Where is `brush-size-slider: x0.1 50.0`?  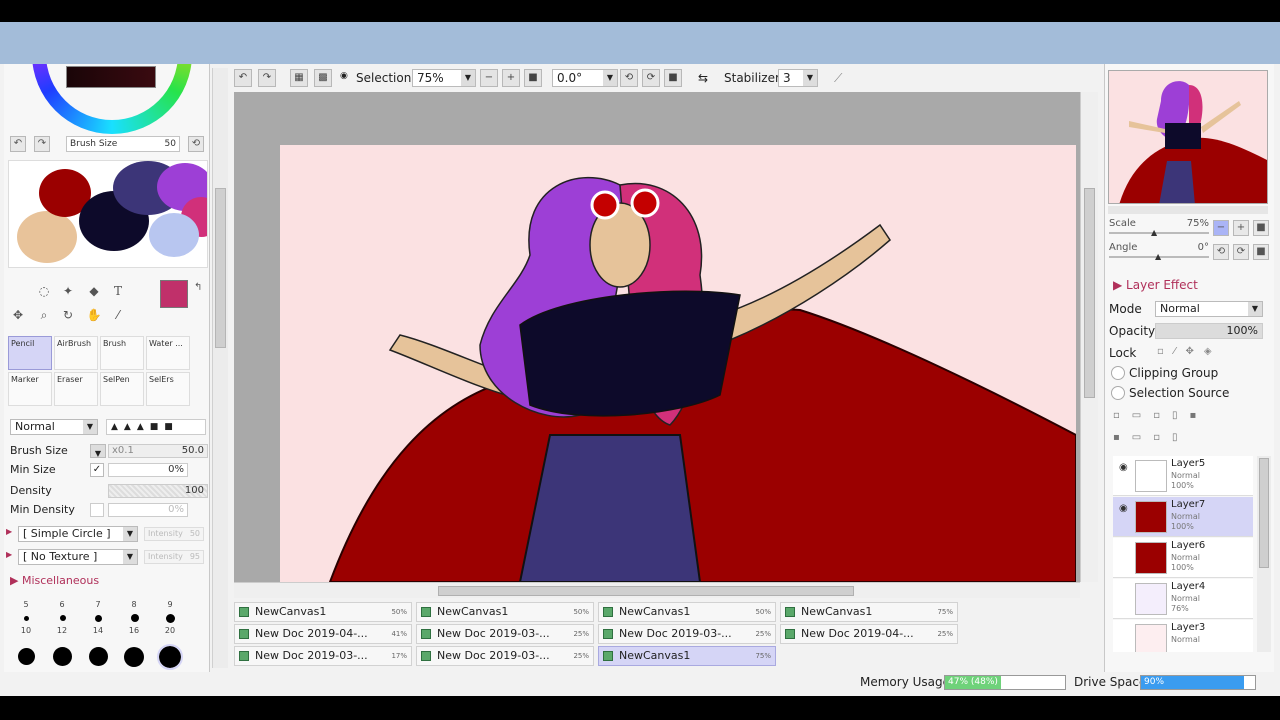
brush-size-slider: x0.1 50.0 is located at coordinates (158, 451).